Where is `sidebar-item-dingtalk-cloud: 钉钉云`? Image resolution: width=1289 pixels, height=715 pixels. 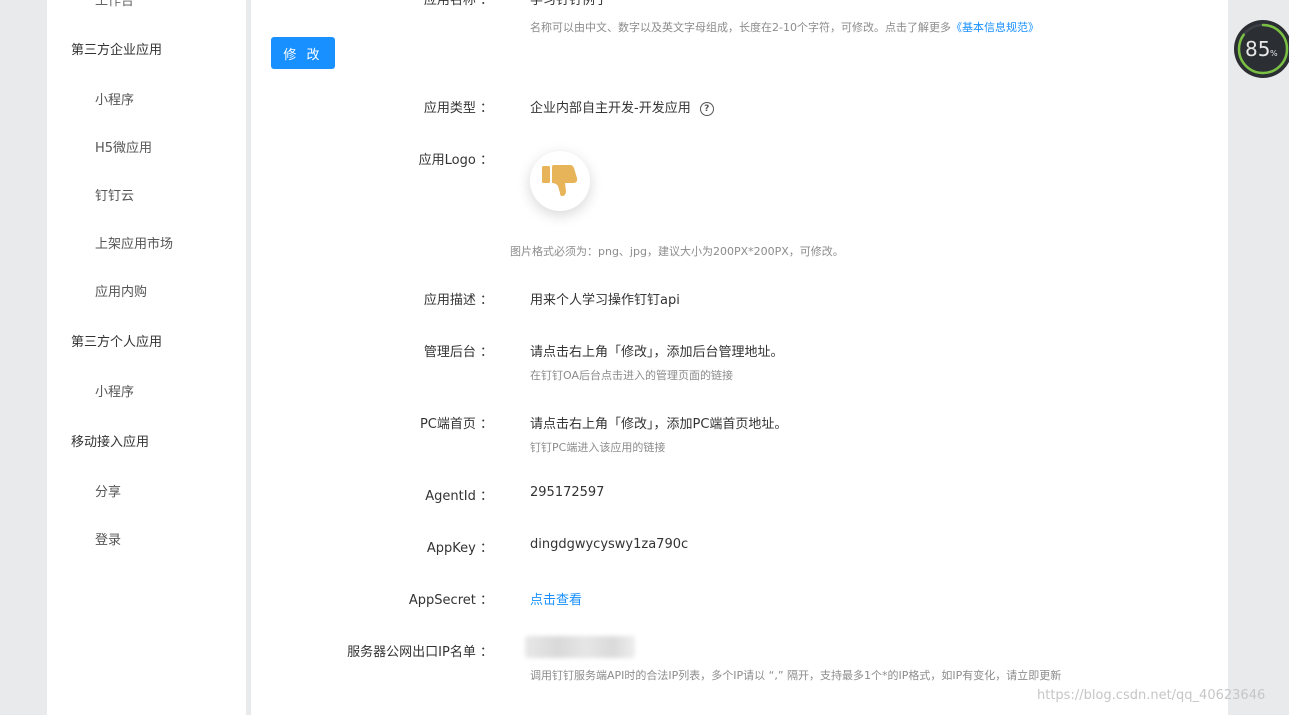
sidebar-item-dingtalk-cloud: 钉钉云 is located at coordinates (114, 194).